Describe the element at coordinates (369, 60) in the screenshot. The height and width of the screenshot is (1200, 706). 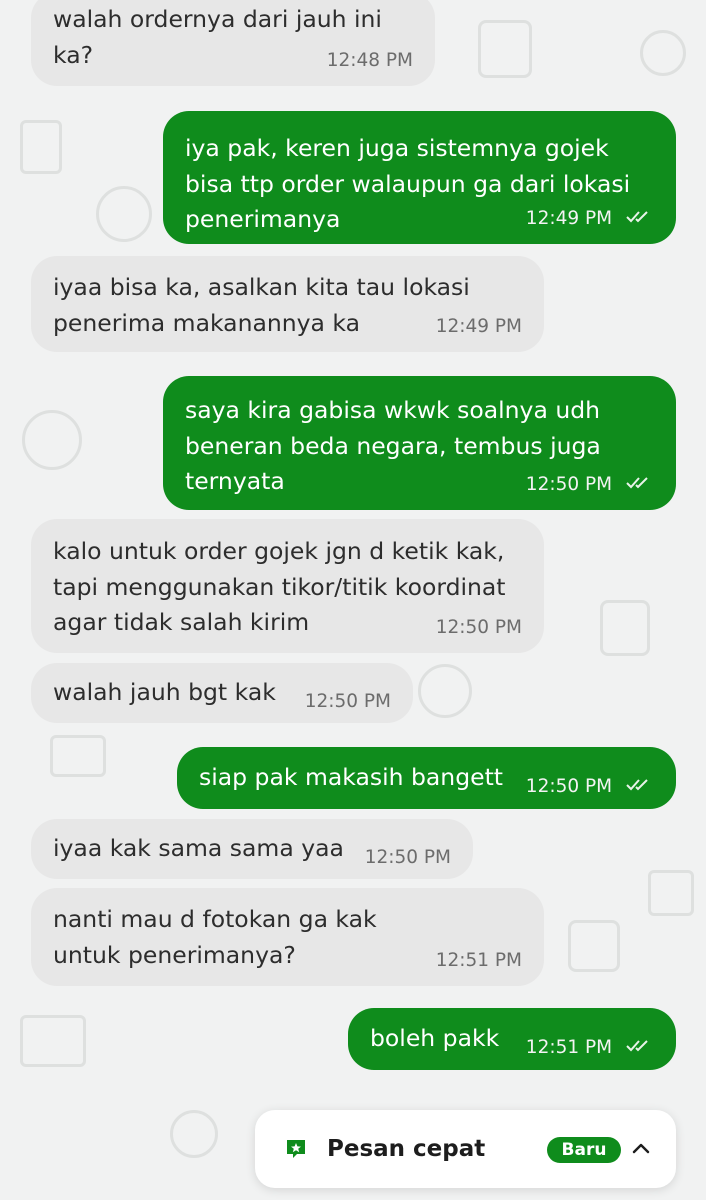
I see `message-timestamp: 12:48 PM` at that location.